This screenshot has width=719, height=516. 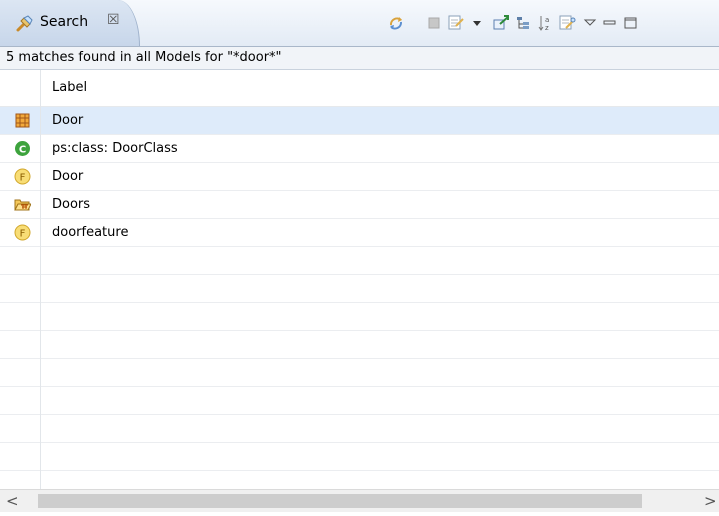 I want to click on svg-text: z, so click(x=547, y=28).